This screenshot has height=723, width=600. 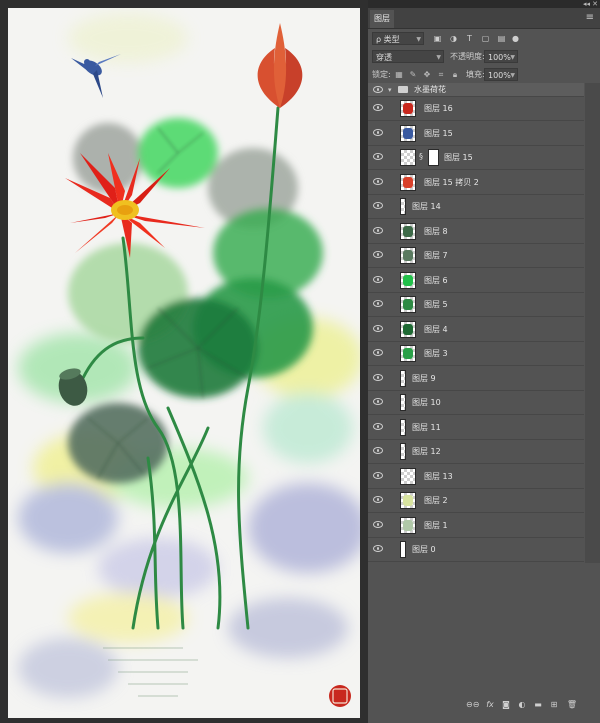 What do you see at coordinates (476, 550) in the screenshot?
I see `layer-row: 图层 0` at bounding box center [476, 550].